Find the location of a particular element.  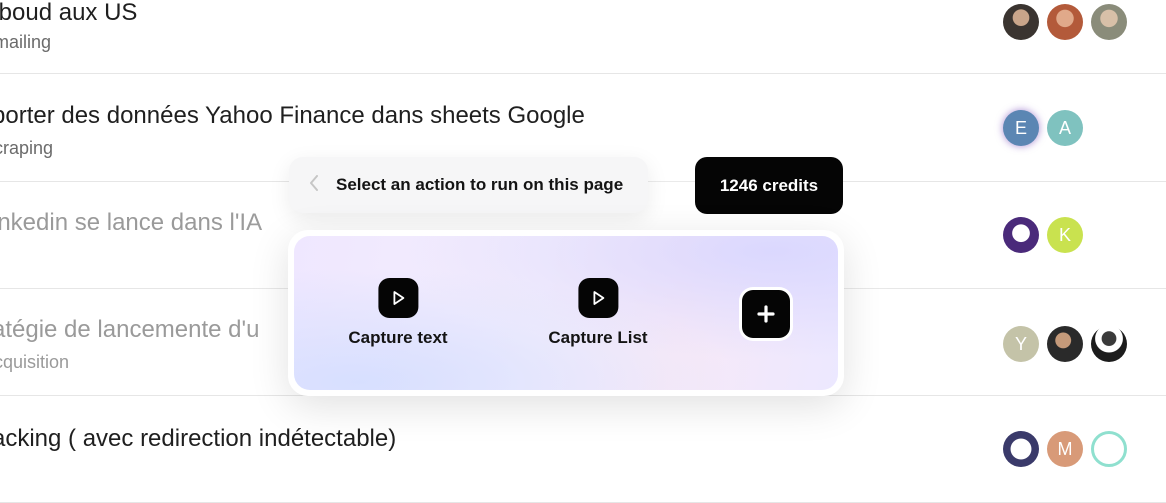

item-title: acking ( avec redirection indétectable) is located at coordinates (198, 438).